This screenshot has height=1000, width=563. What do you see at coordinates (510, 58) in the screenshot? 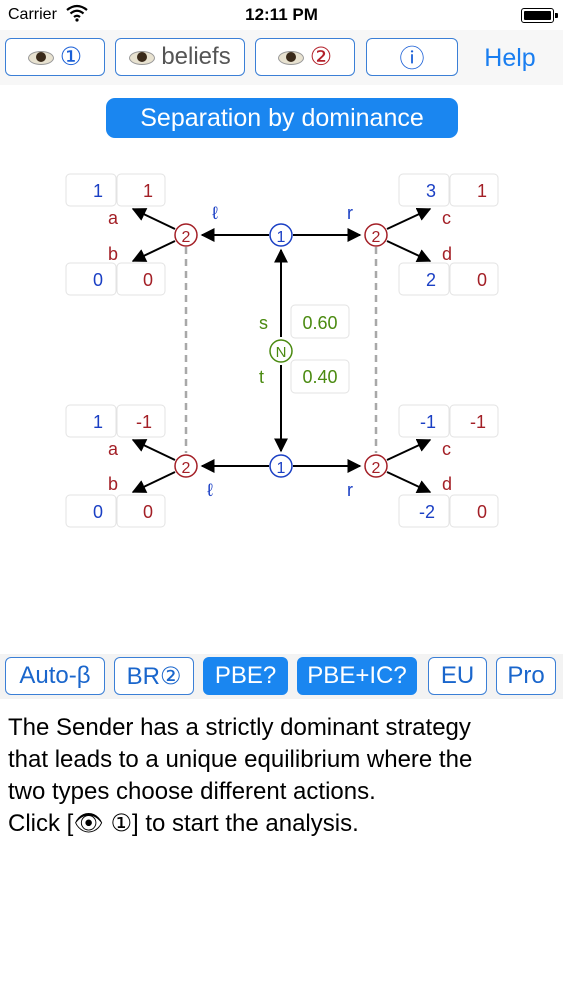
I see `help-button: Help` at bounding box center [510, 58].